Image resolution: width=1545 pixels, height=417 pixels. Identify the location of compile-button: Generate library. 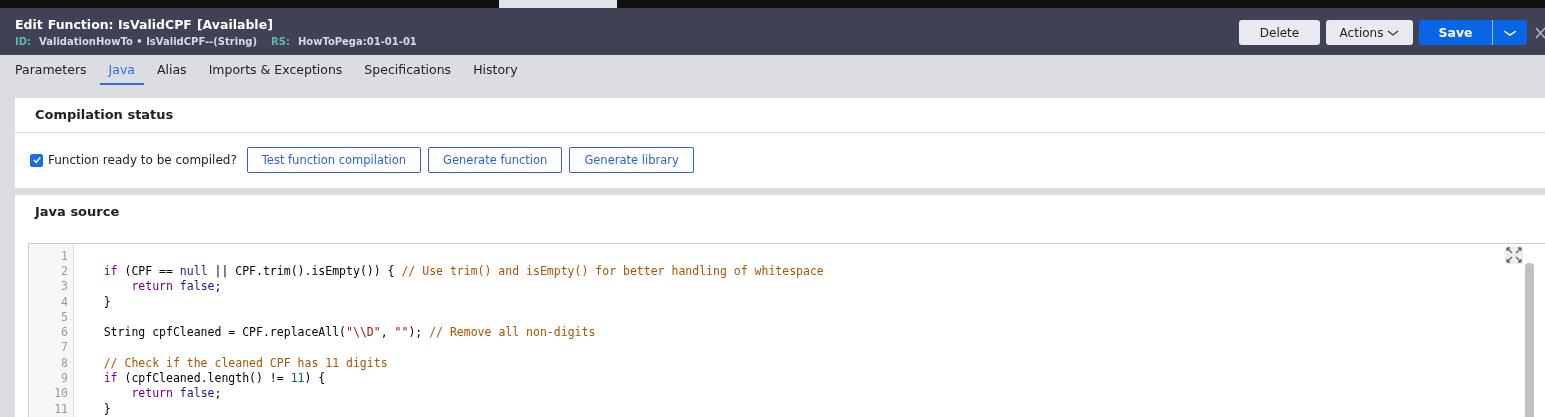
(631, 160).